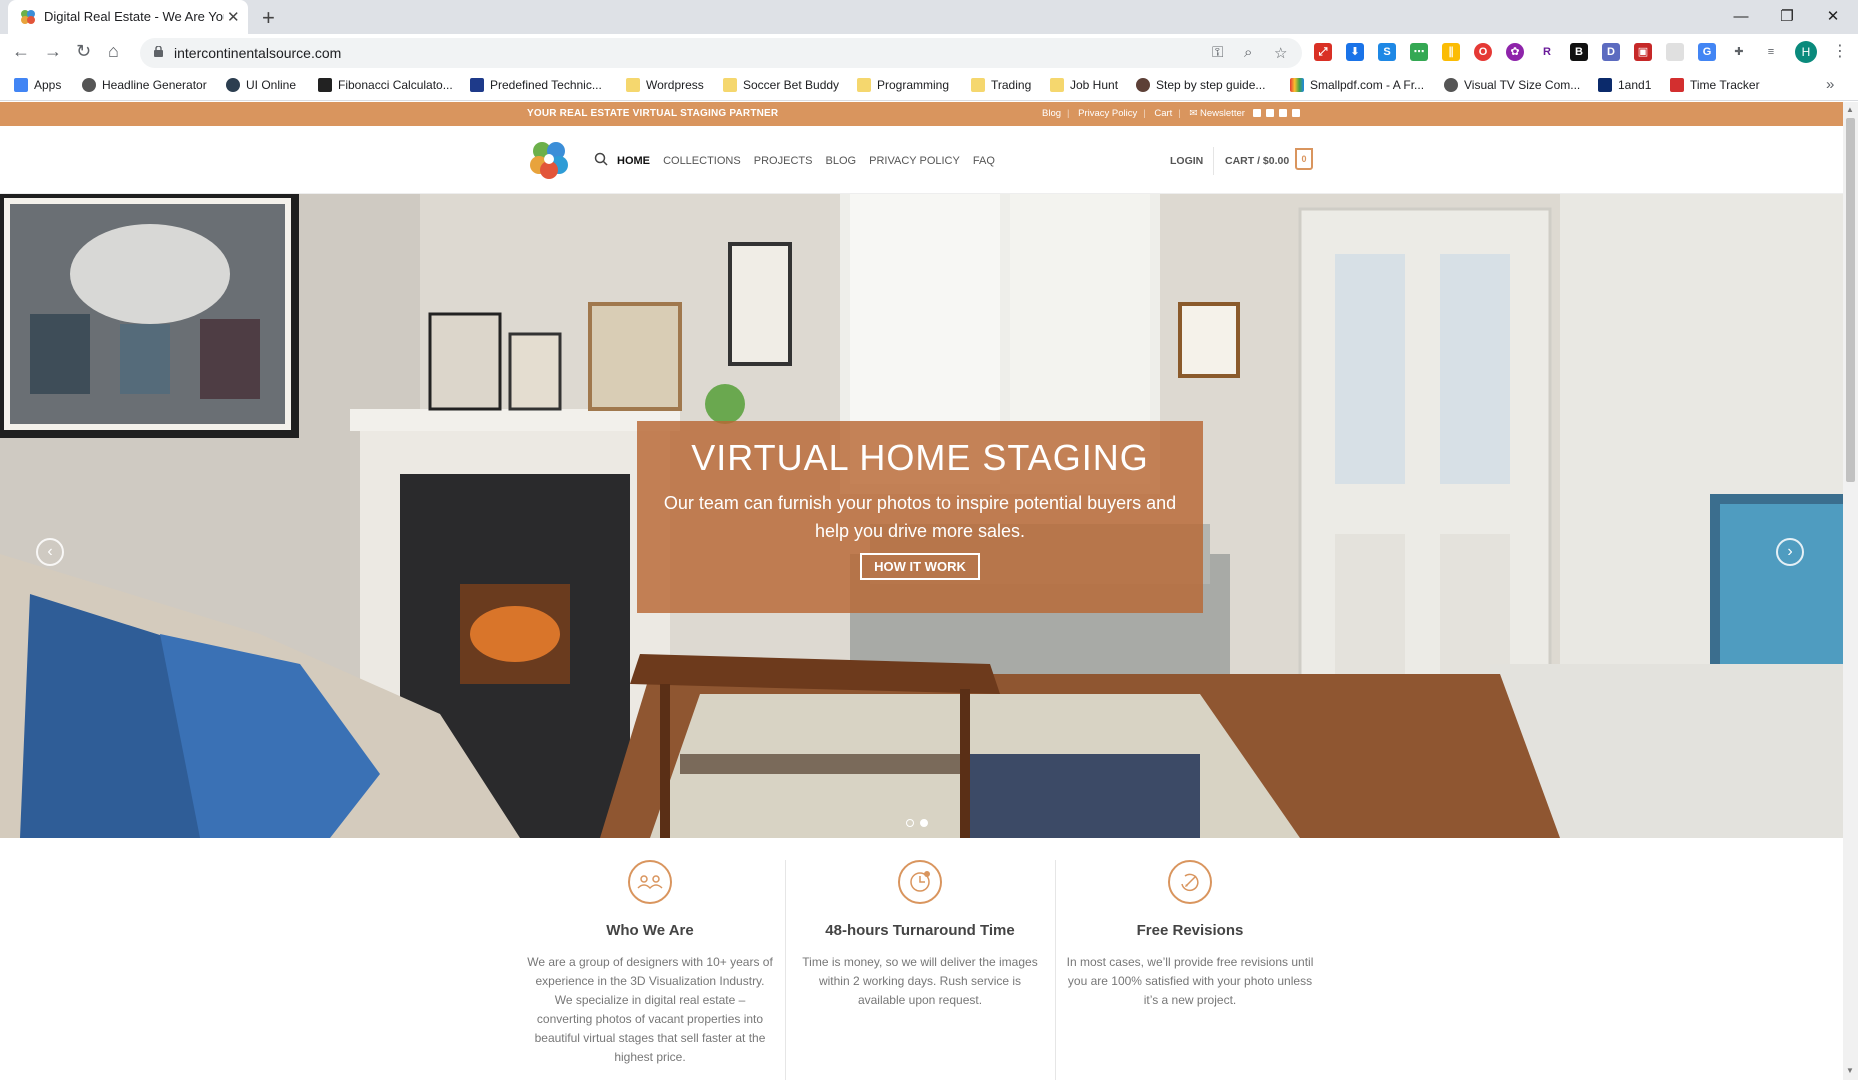 The height and width of the screenshot is (1080, 1858). What do you see at coordinates (53, 51) in the screenshot?
I see `forward-icon: →` at bounding box center [53, 51].